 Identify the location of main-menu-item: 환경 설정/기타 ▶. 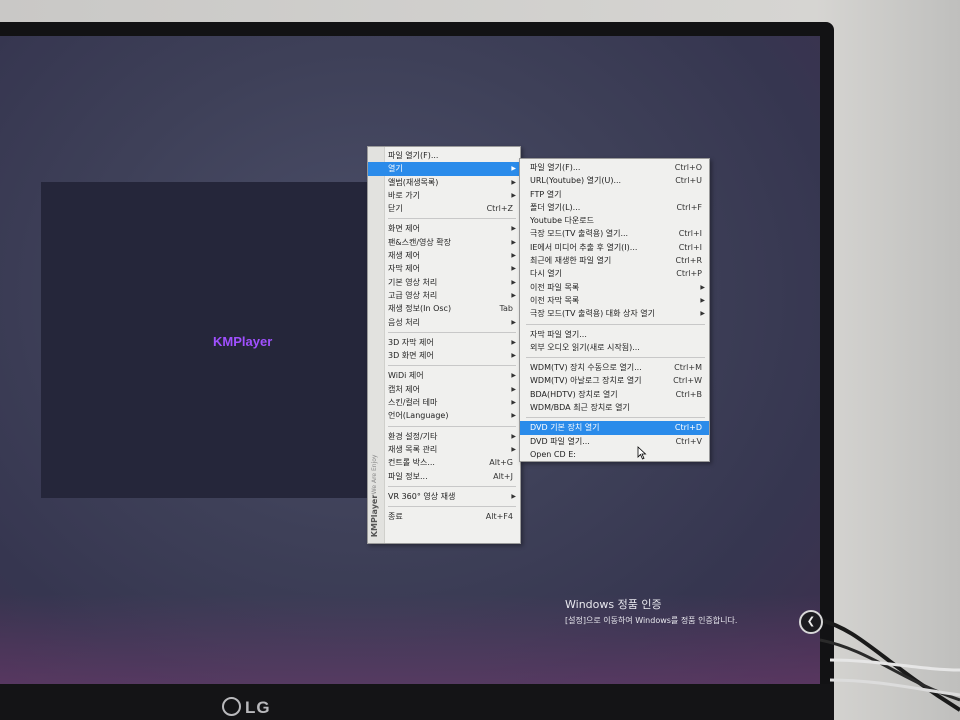
(444, 436).